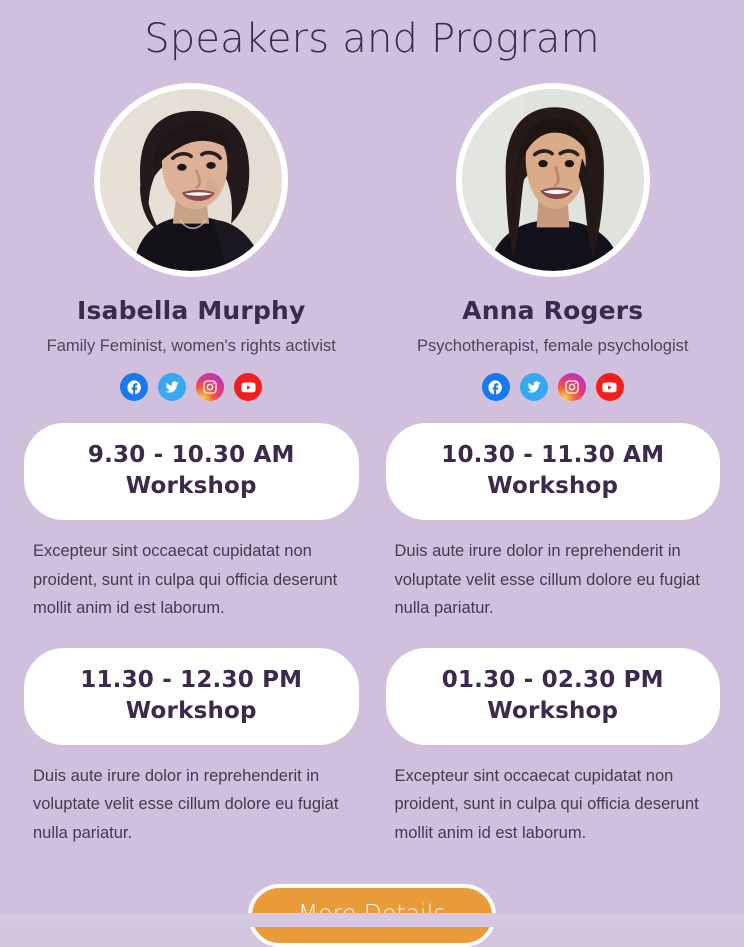 The image size is (744, 947). What do you see at coordinates (191, 696) in the screenshot?
I see `workshop-card: 11.30 - 12.30 PM Workshop` at bounding box center [191, 696].